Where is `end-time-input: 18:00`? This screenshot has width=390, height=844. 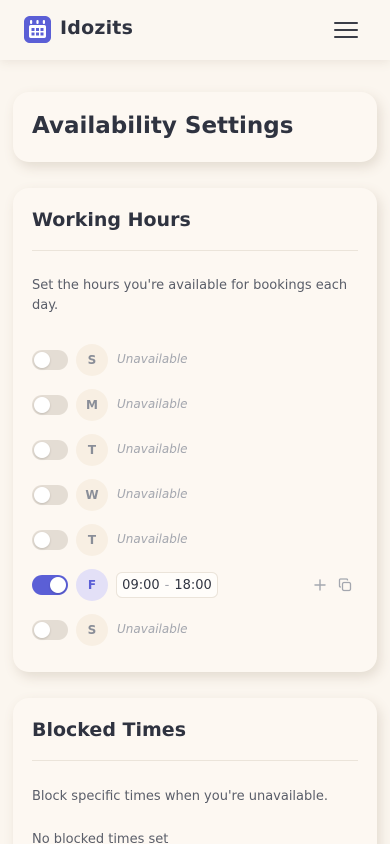
end-time-input: 18:00 is located at coordinates (192, 585).